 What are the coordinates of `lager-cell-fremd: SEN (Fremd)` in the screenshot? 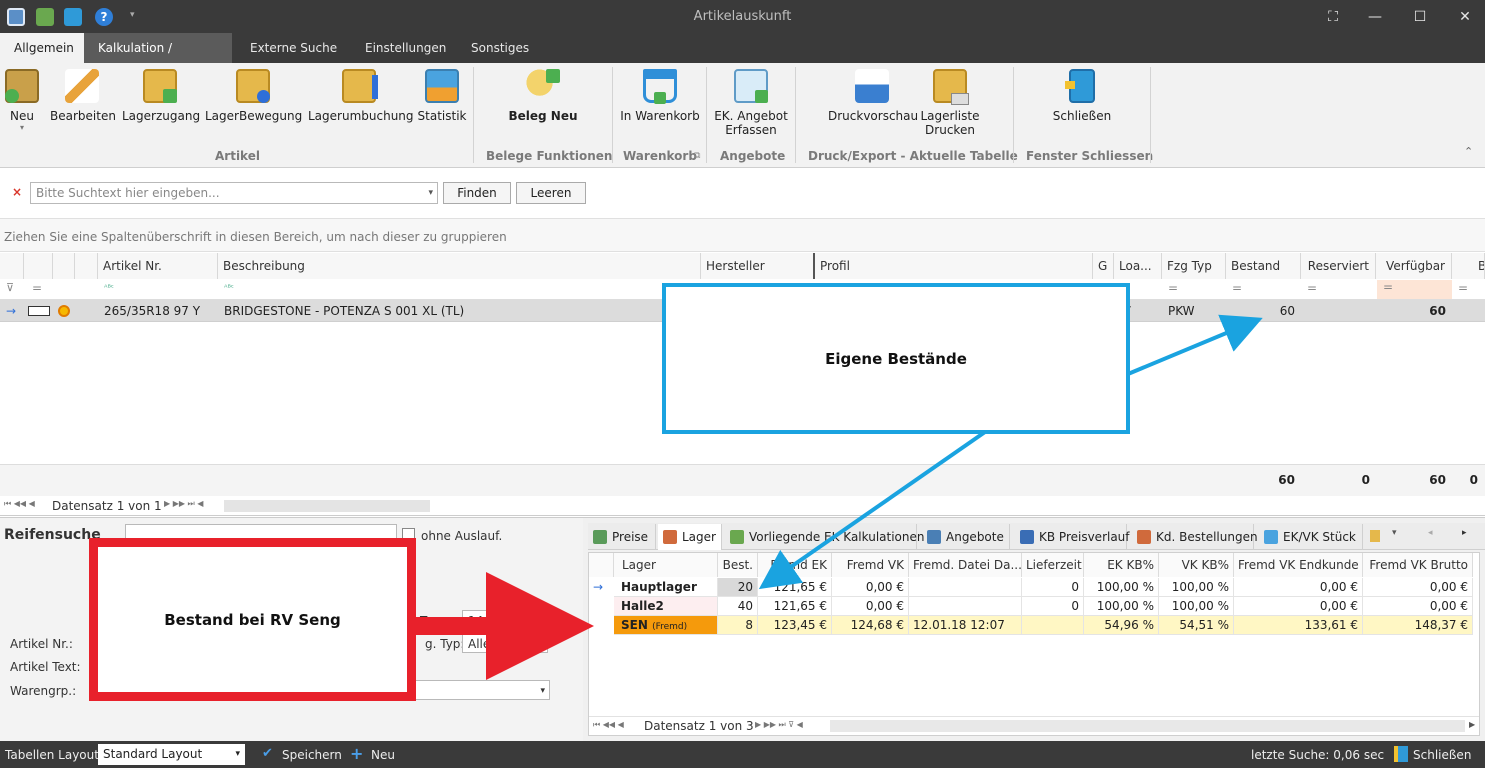 It's located at (666, 625).